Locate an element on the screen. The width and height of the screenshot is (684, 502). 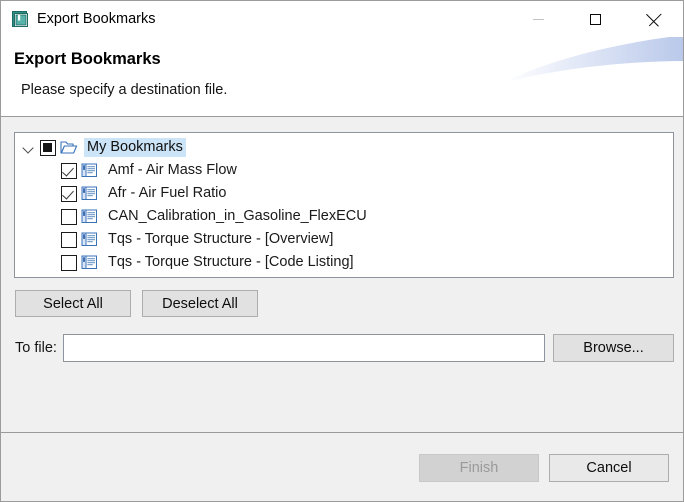
page-subtitle: Please specify a destination file. is located at coordinates (124, 90).